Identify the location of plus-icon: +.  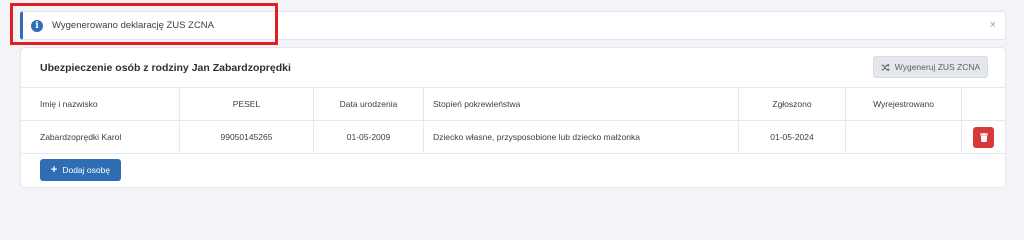
(54, 169).